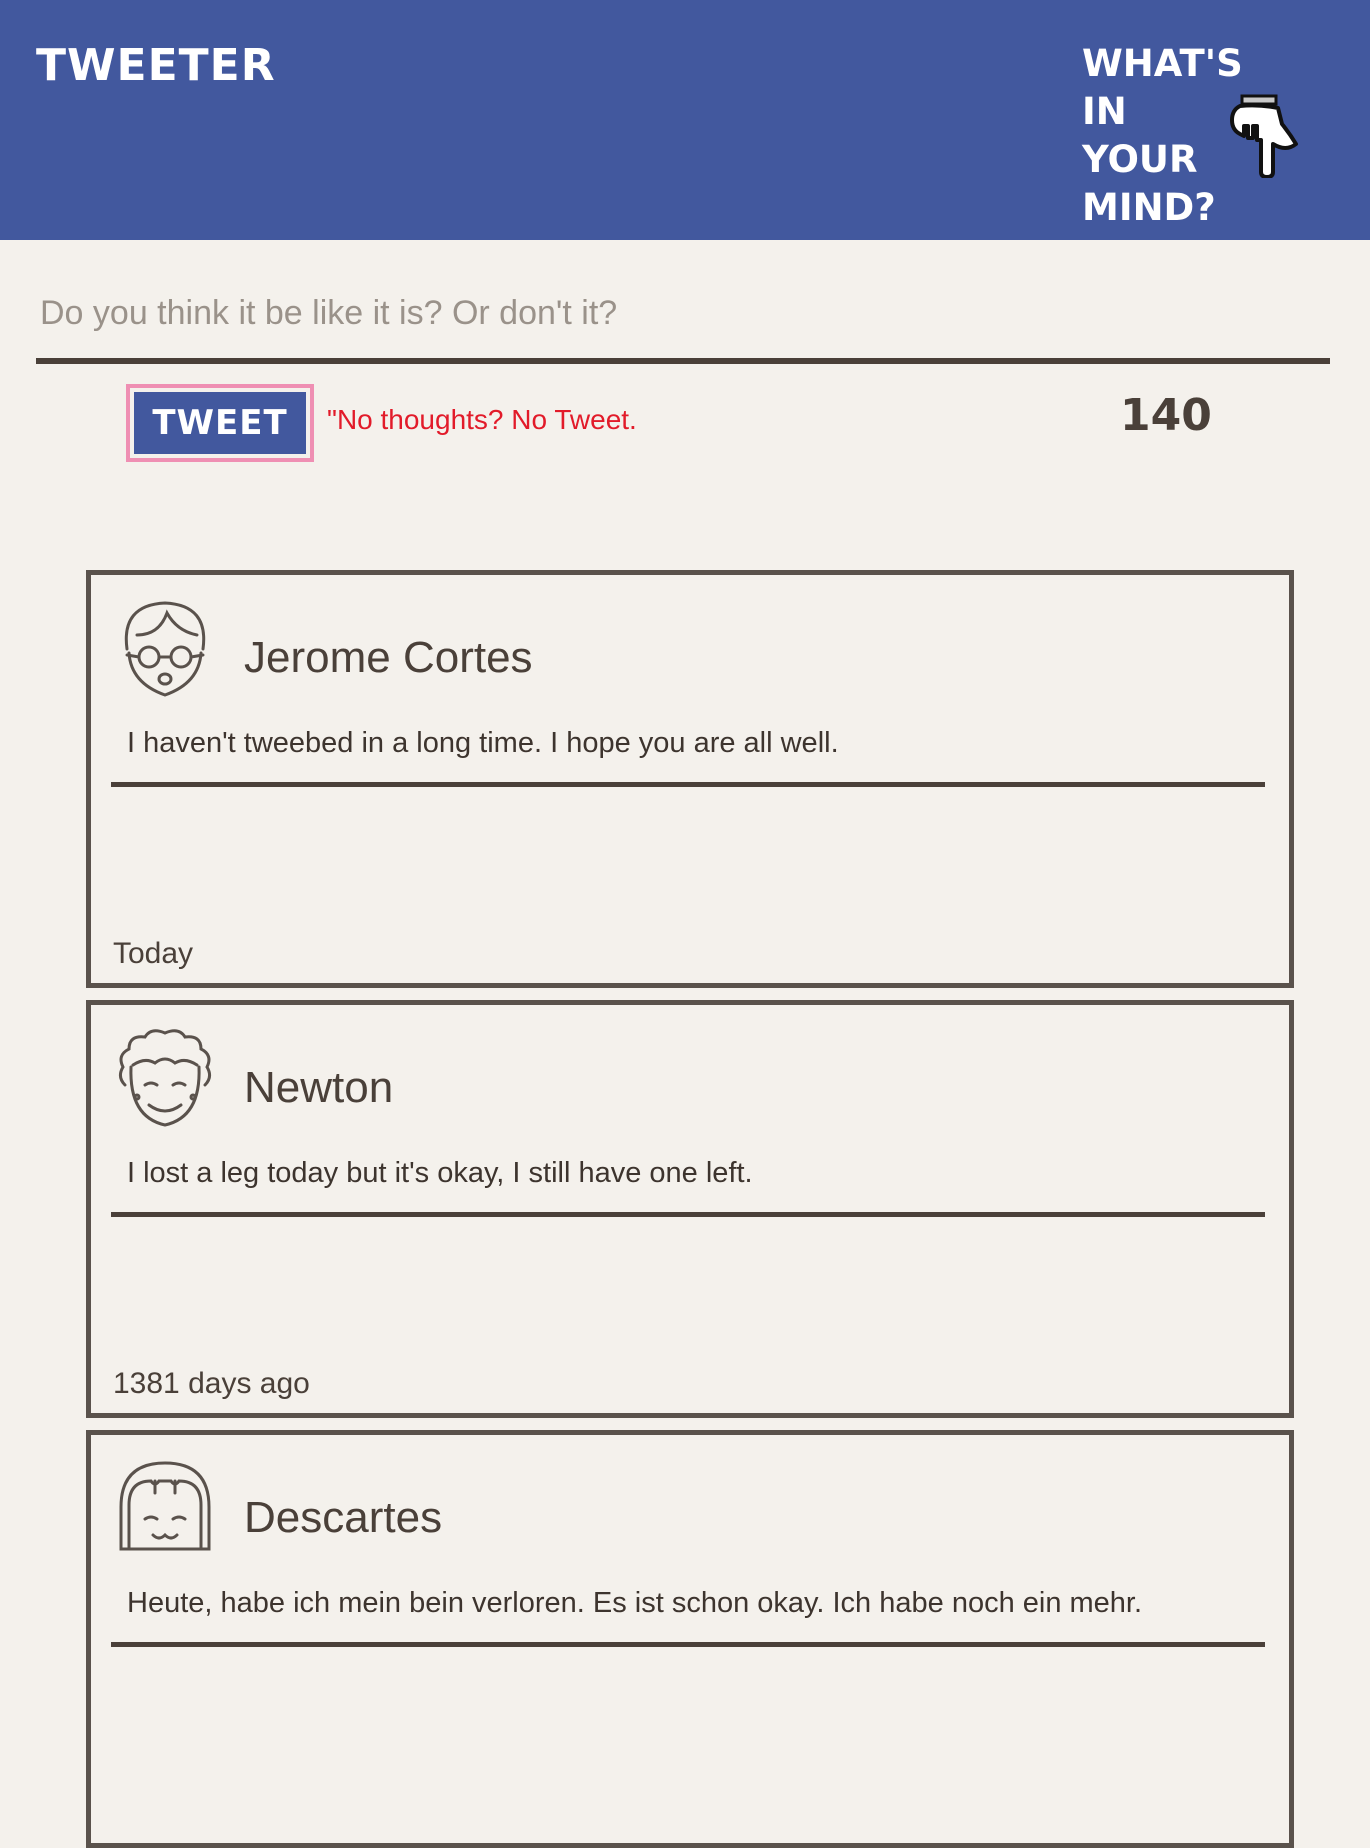  Describe the element at coordinates (343, 1518) in the screenshot. I see `tweet-author: Descartes` at that location.